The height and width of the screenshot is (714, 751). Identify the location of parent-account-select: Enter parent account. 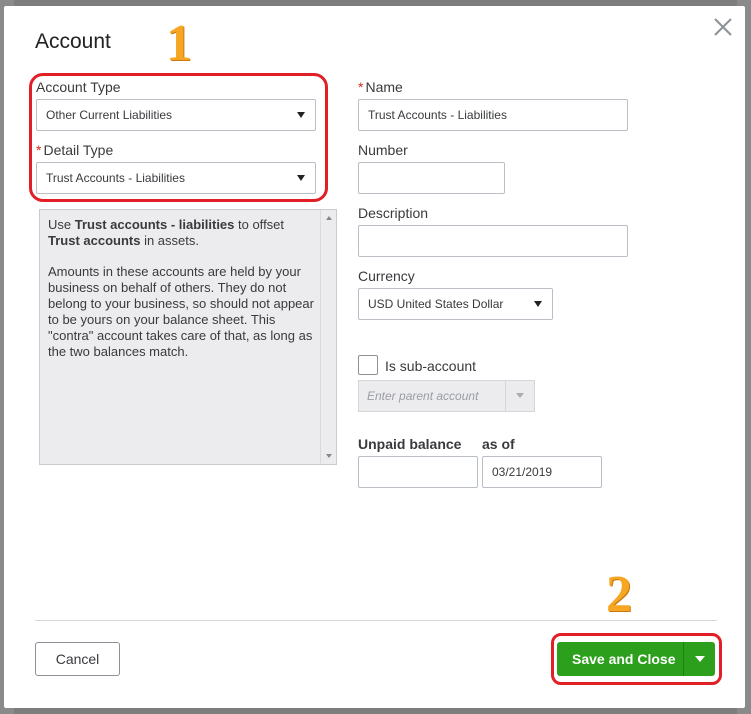
(446, 396).